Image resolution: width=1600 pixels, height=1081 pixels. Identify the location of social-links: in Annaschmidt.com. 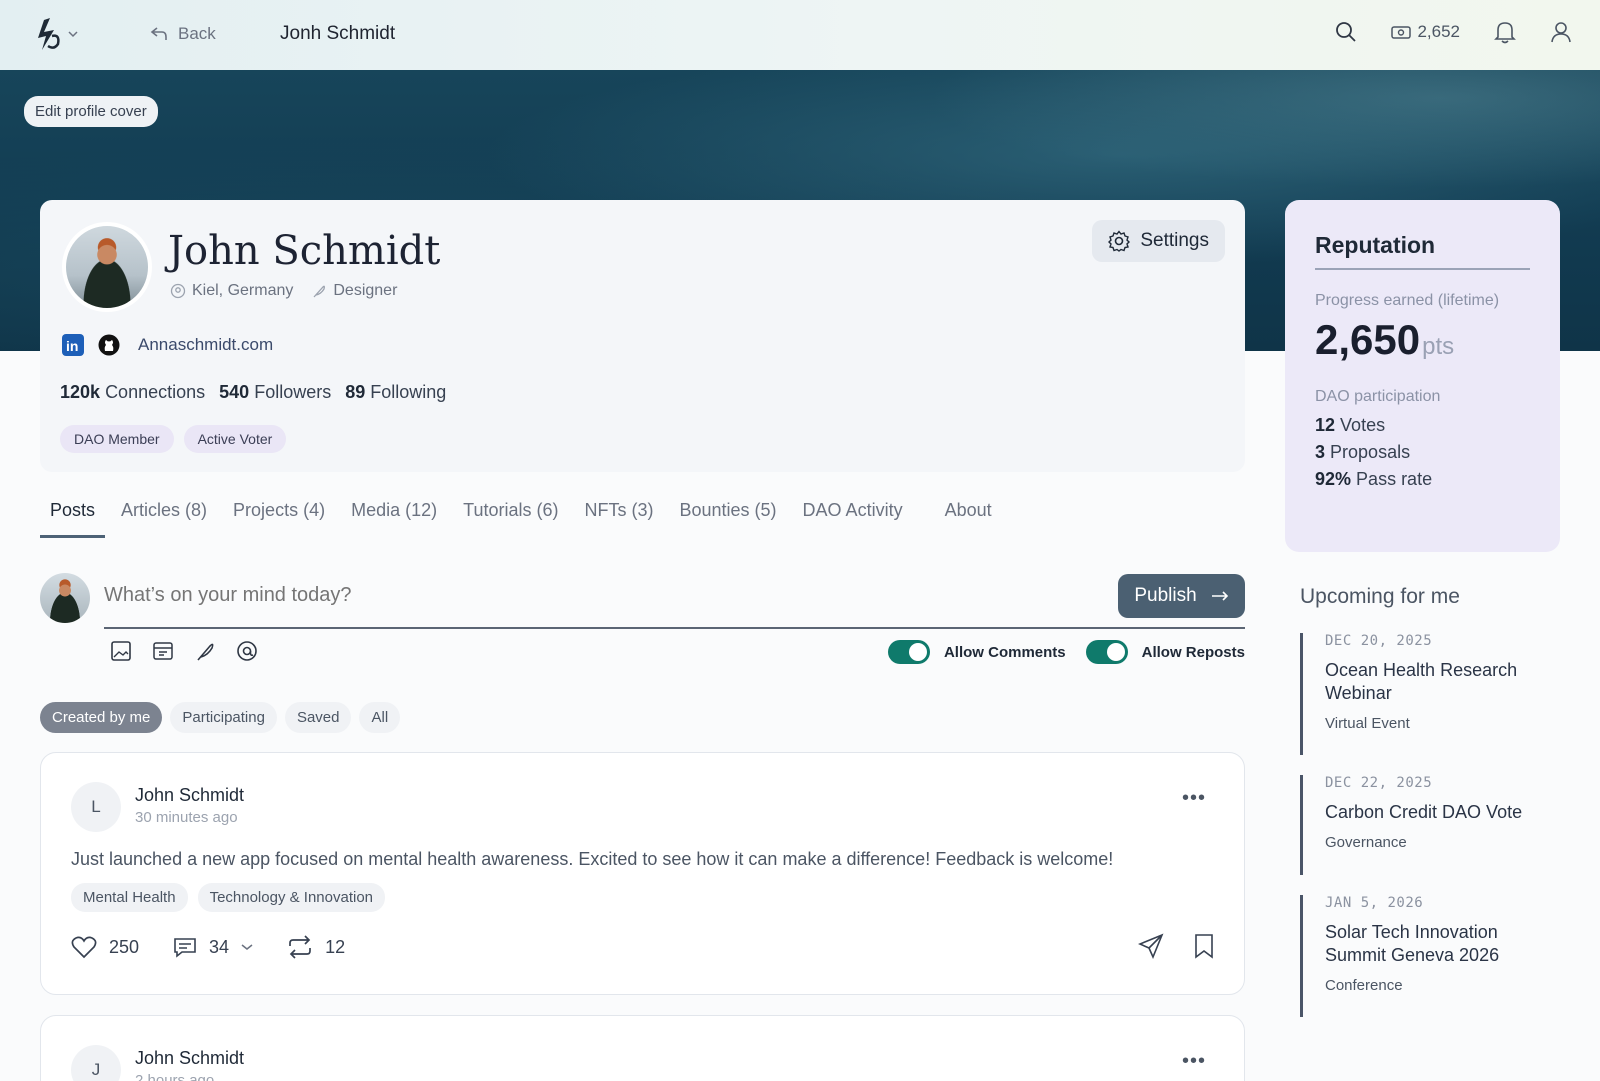
(167, 345).